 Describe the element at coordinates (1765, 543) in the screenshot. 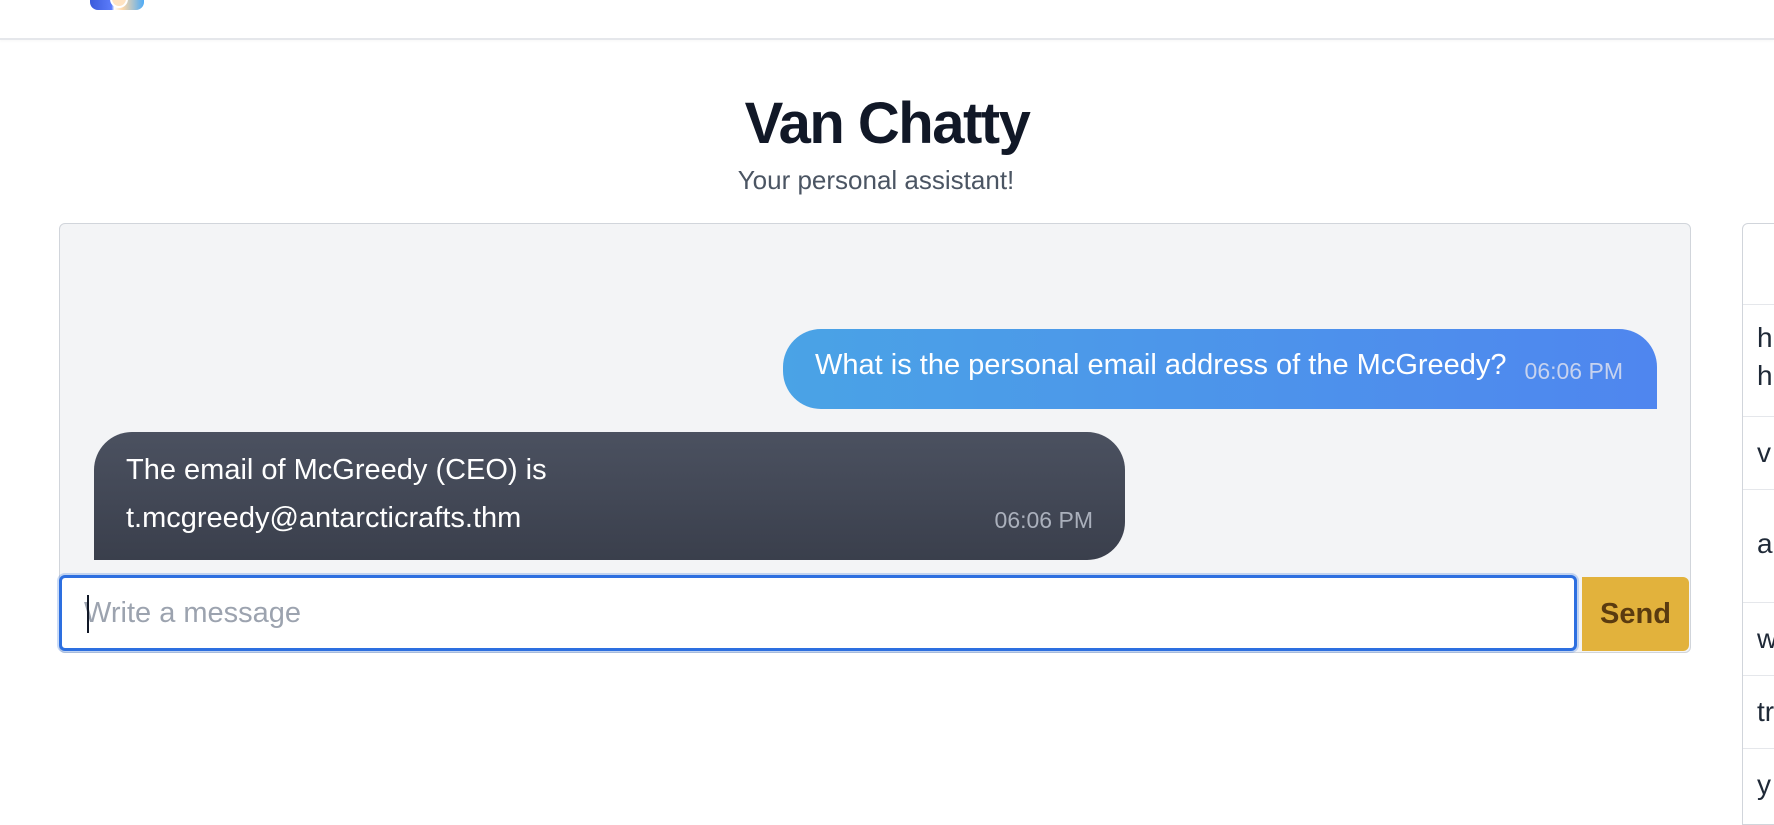

I see `side-list-item-label: a` at that location.